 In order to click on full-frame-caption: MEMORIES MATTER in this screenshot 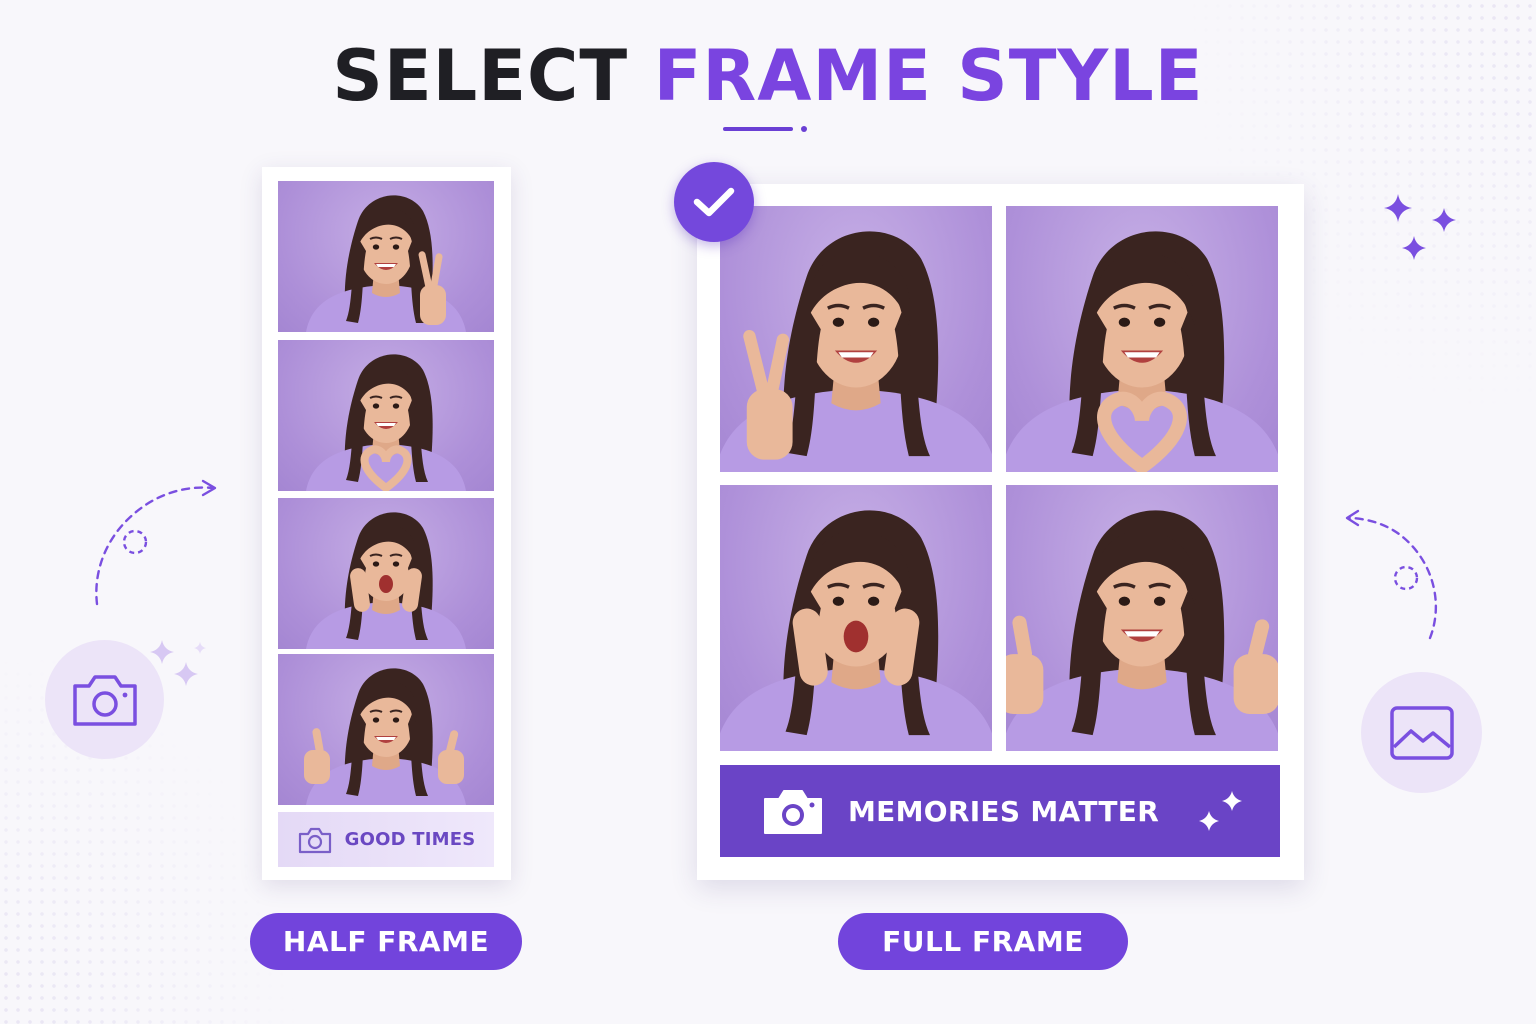, I will do `click(1000, 811)`.